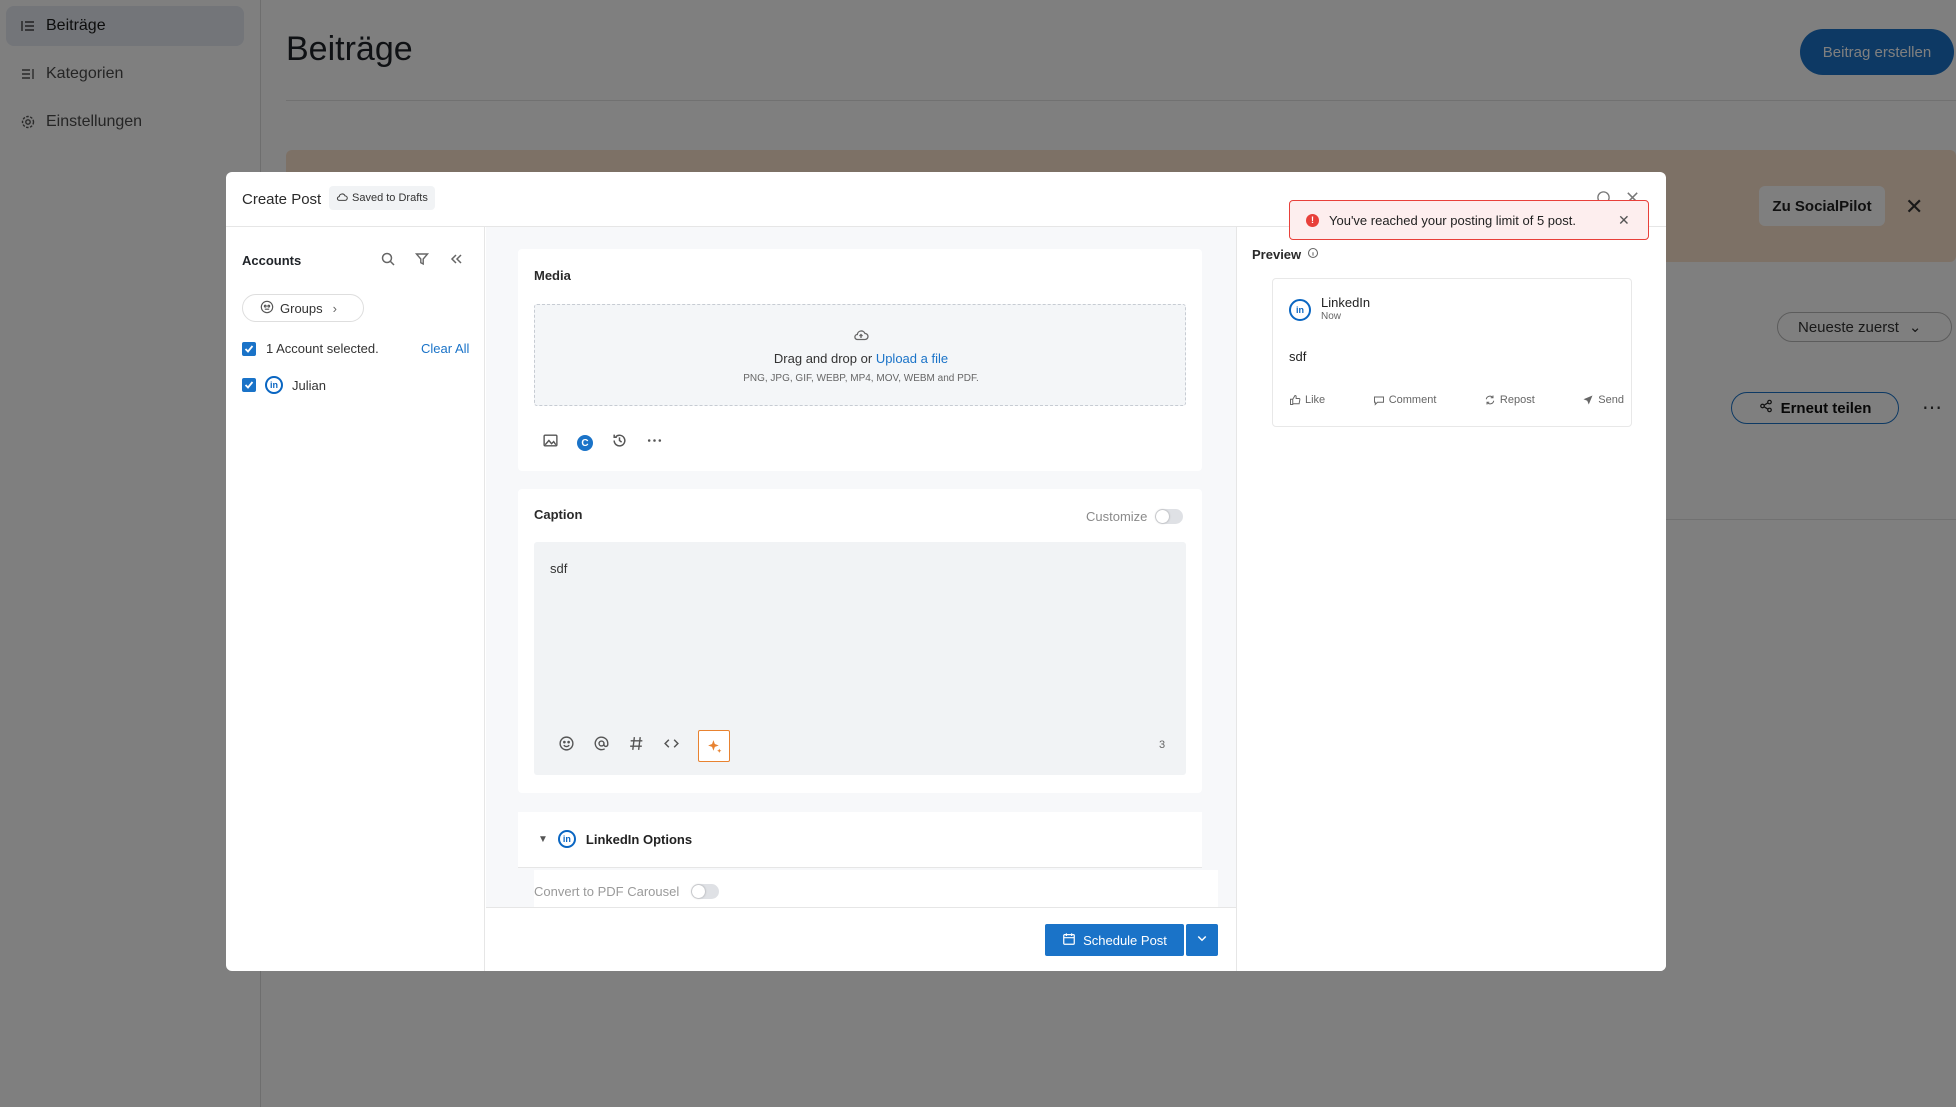  Describe the element at coordinates (1331, 316) in the screenshot. I see `preview-timestamp: Now` at that location.